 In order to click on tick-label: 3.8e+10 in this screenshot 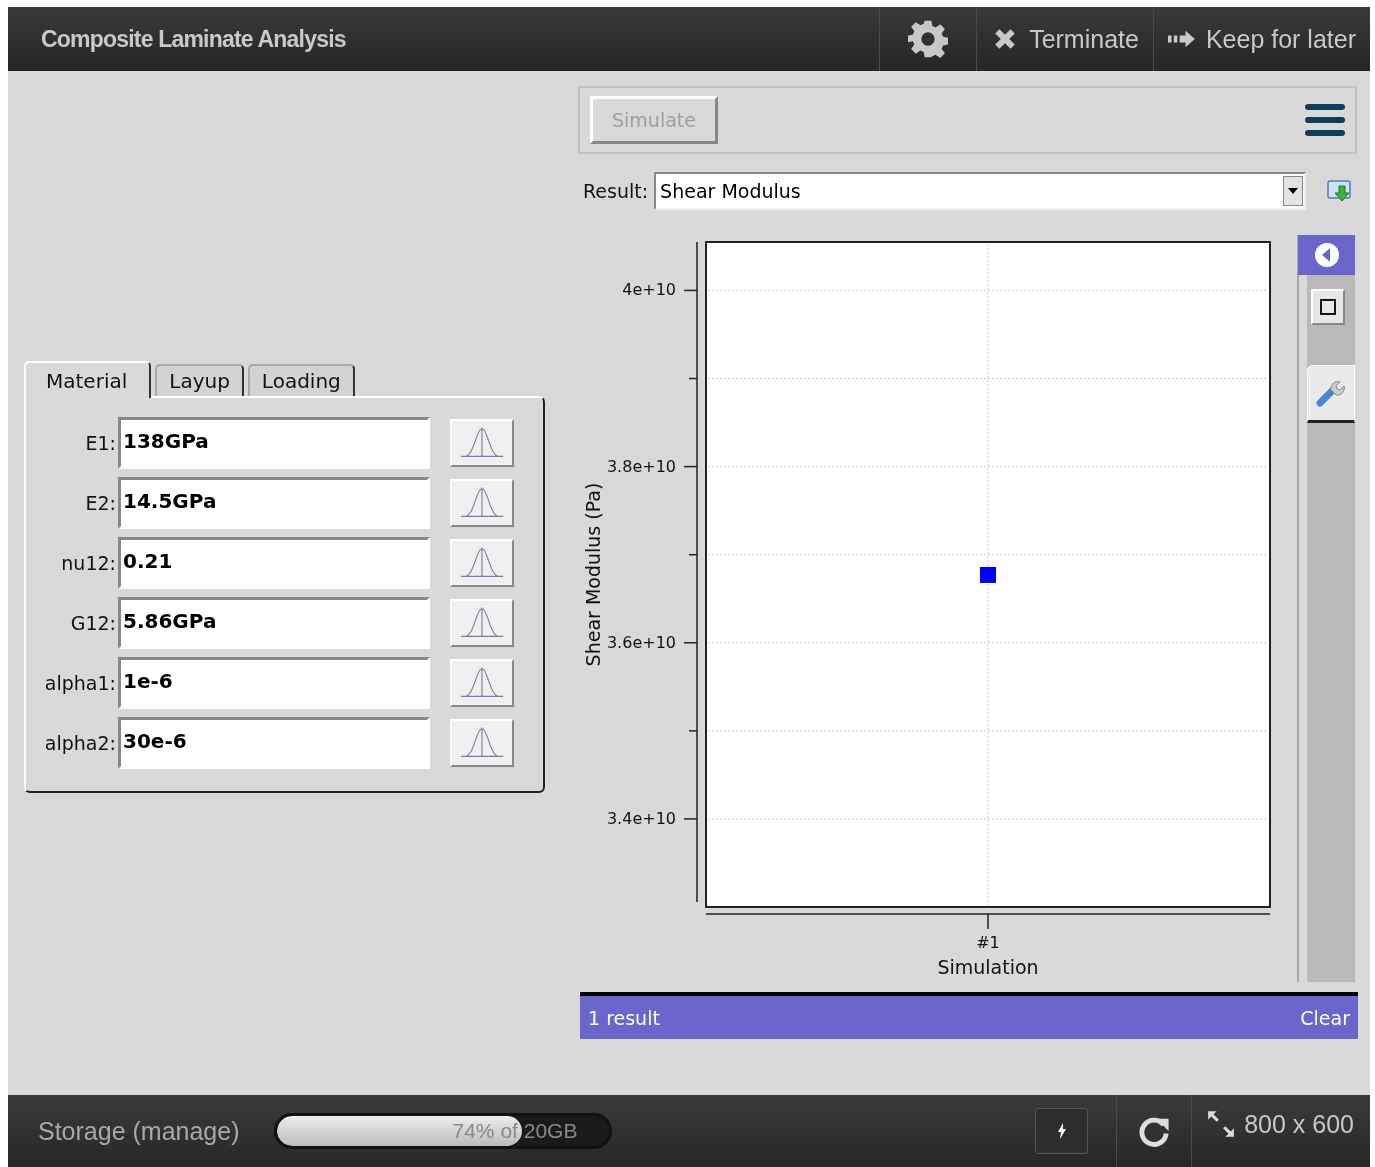, I will do `click(641, 466)`.